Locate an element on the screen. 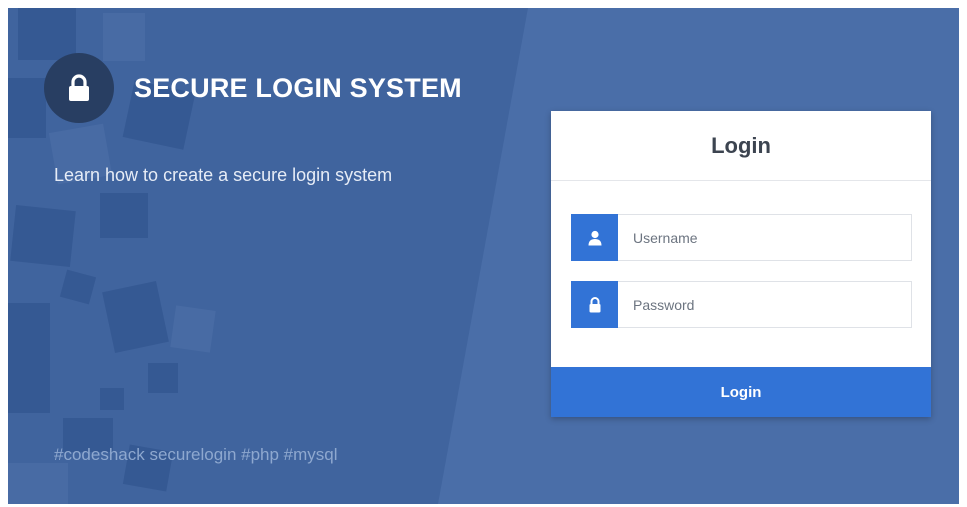 The height and width of the screenshot is (507, 967). password-field is located at coordinates (741, 304).